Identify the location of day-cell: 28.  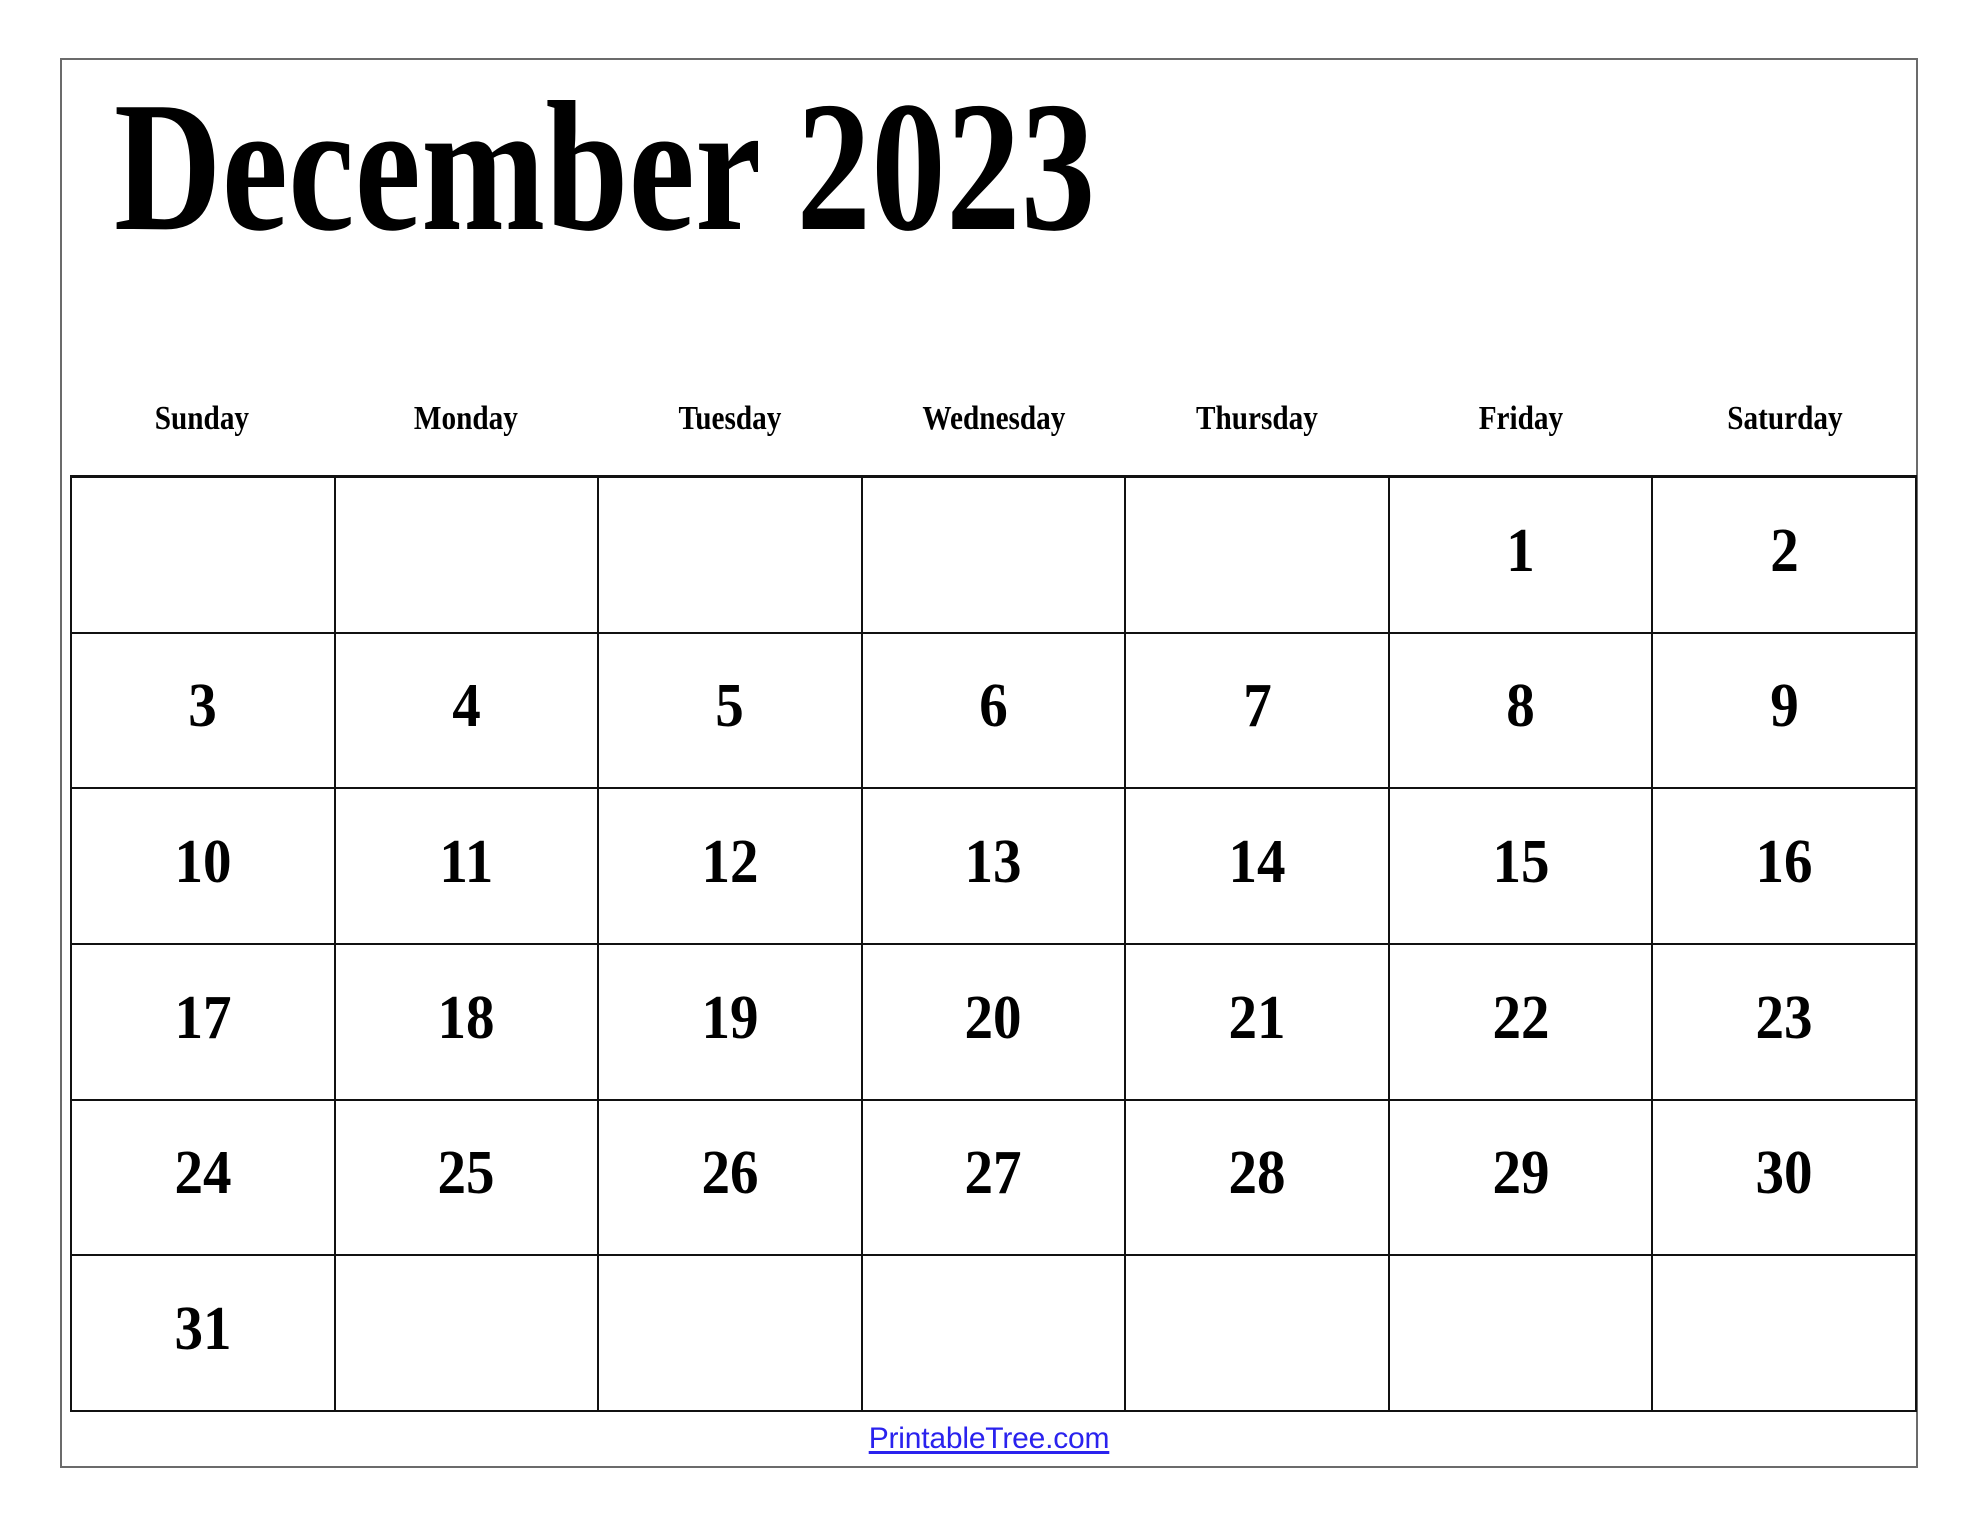
(1258, 1178).